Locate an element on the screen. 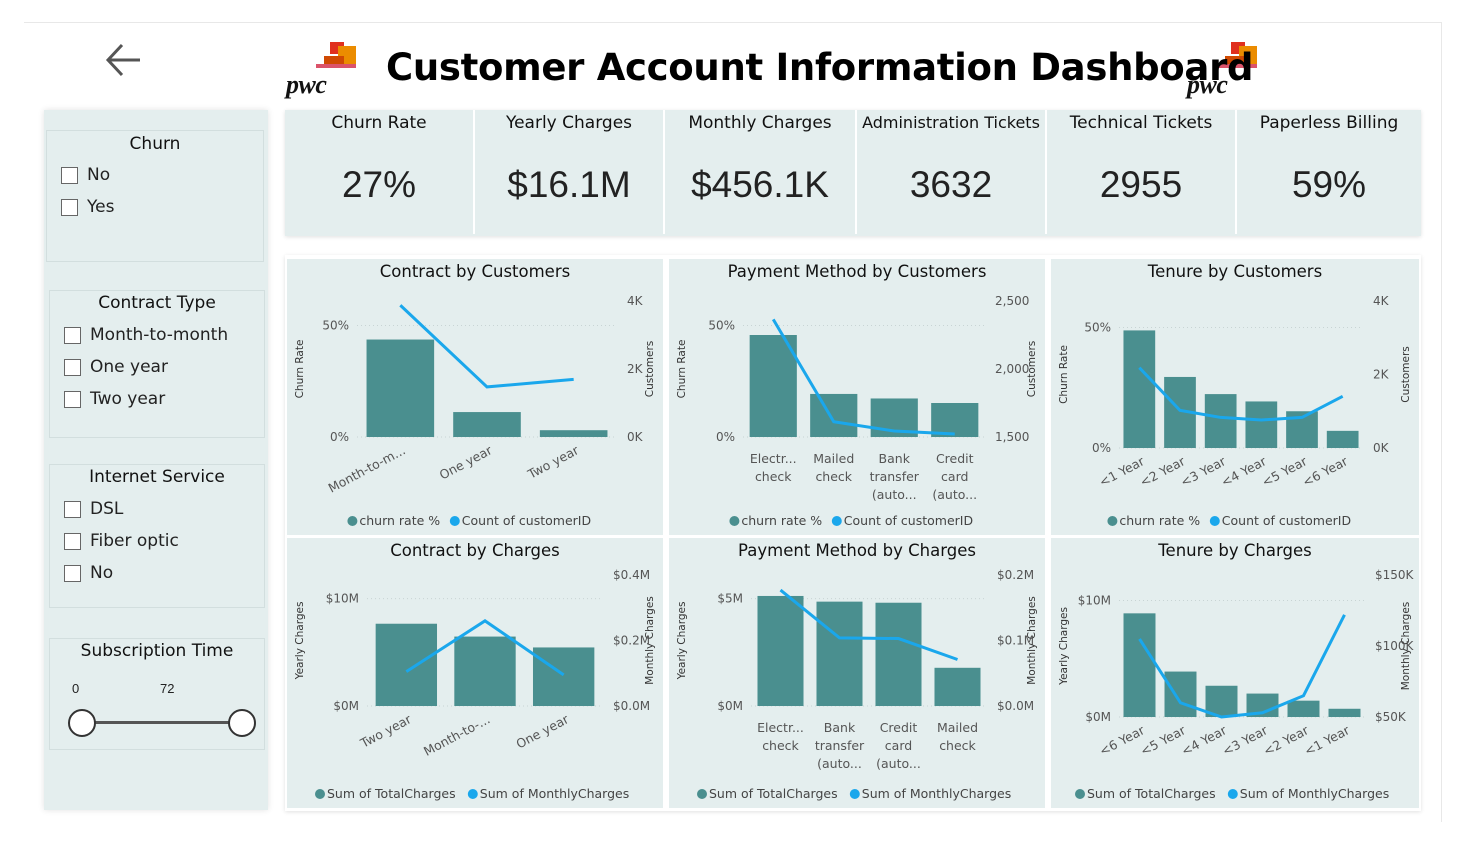 The height and width of the screenshot is (843, 1463). legend-label: Sum of TotalCharges is located at coordinates (1151, 793).